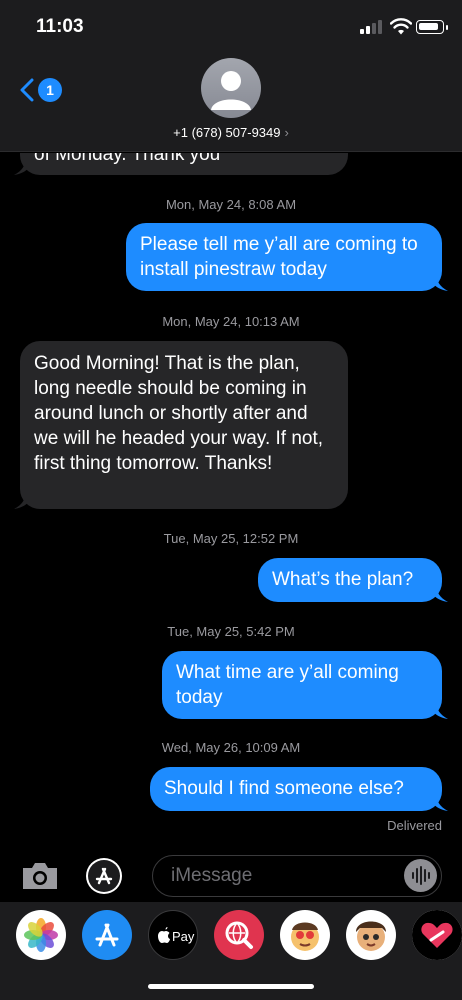  Describe the element at coordinates (287, 685) in the screenshot. I see `message-text: What time are y’all coming today` at that location.